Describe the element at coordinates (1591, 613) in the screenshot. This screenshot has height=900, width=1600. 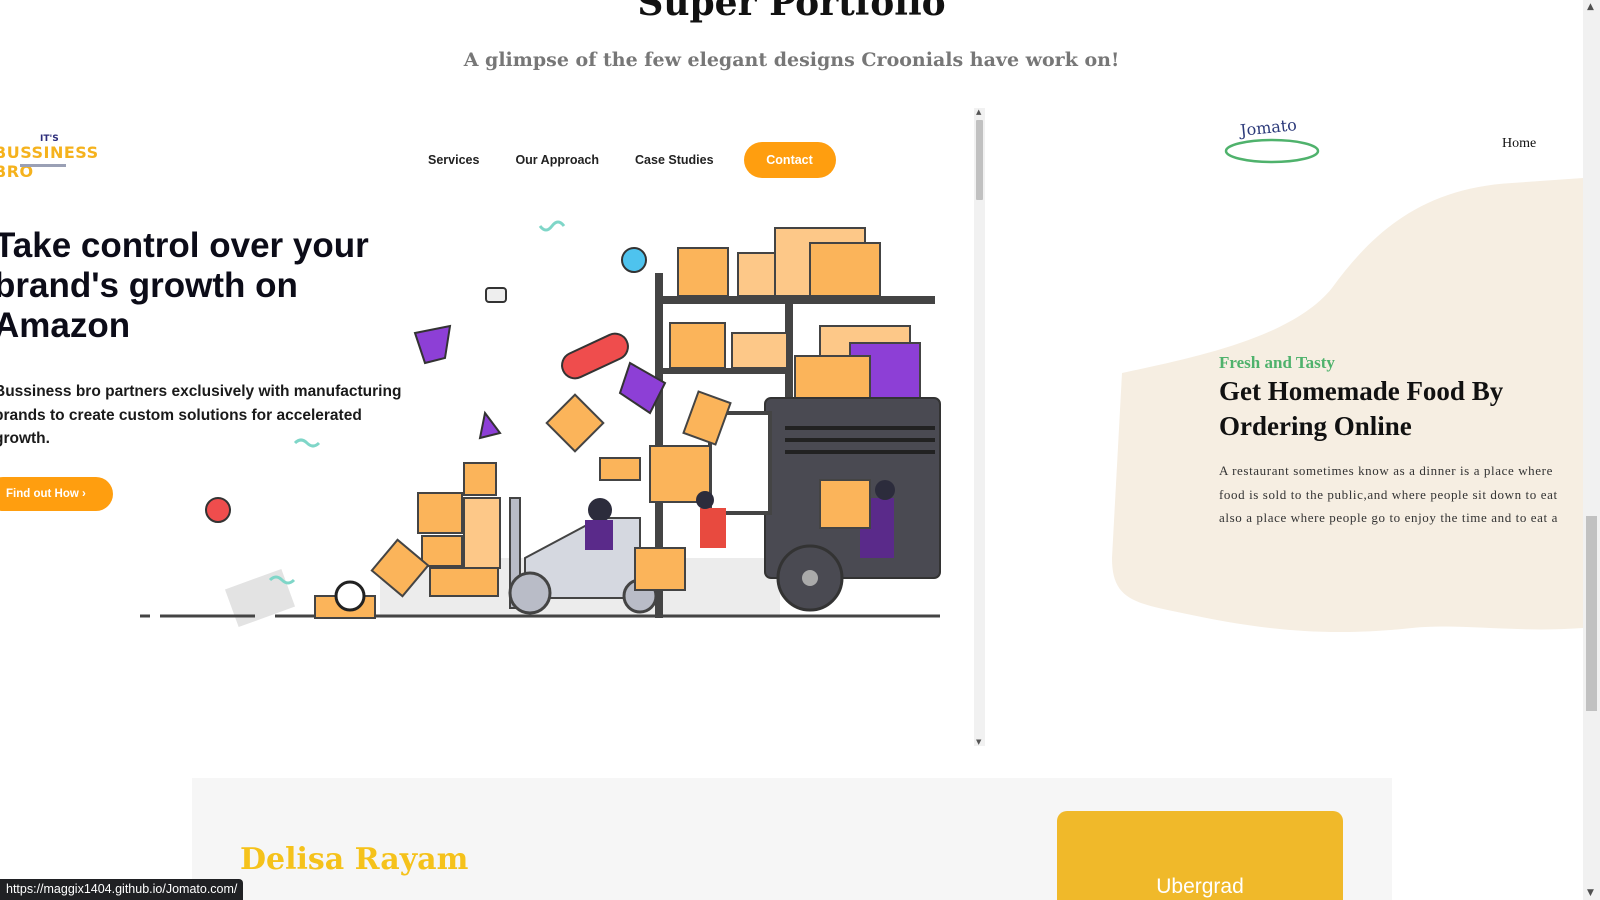
I see `page-scroll-thumb` at that location.